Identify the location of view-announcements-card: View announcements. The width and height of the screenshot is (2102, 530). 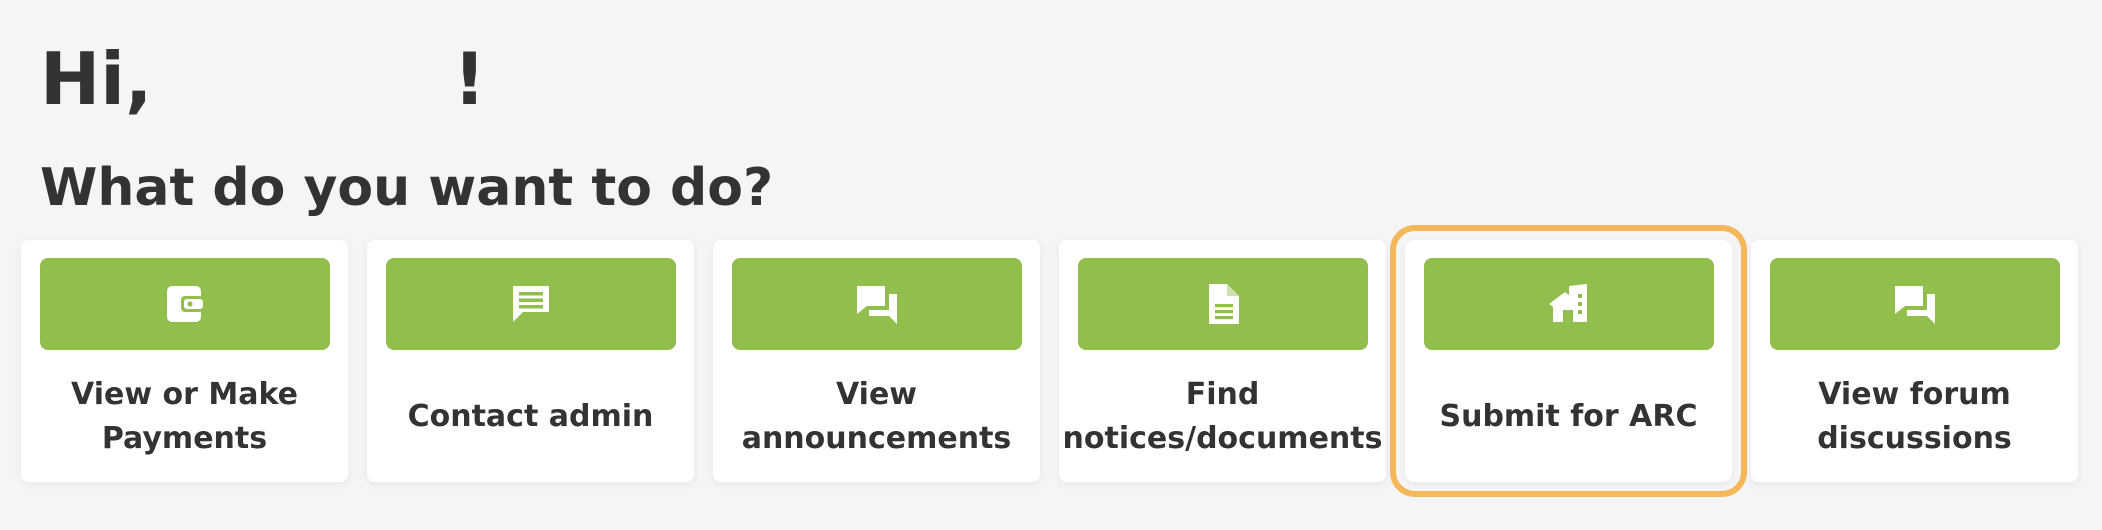
(876, 361).